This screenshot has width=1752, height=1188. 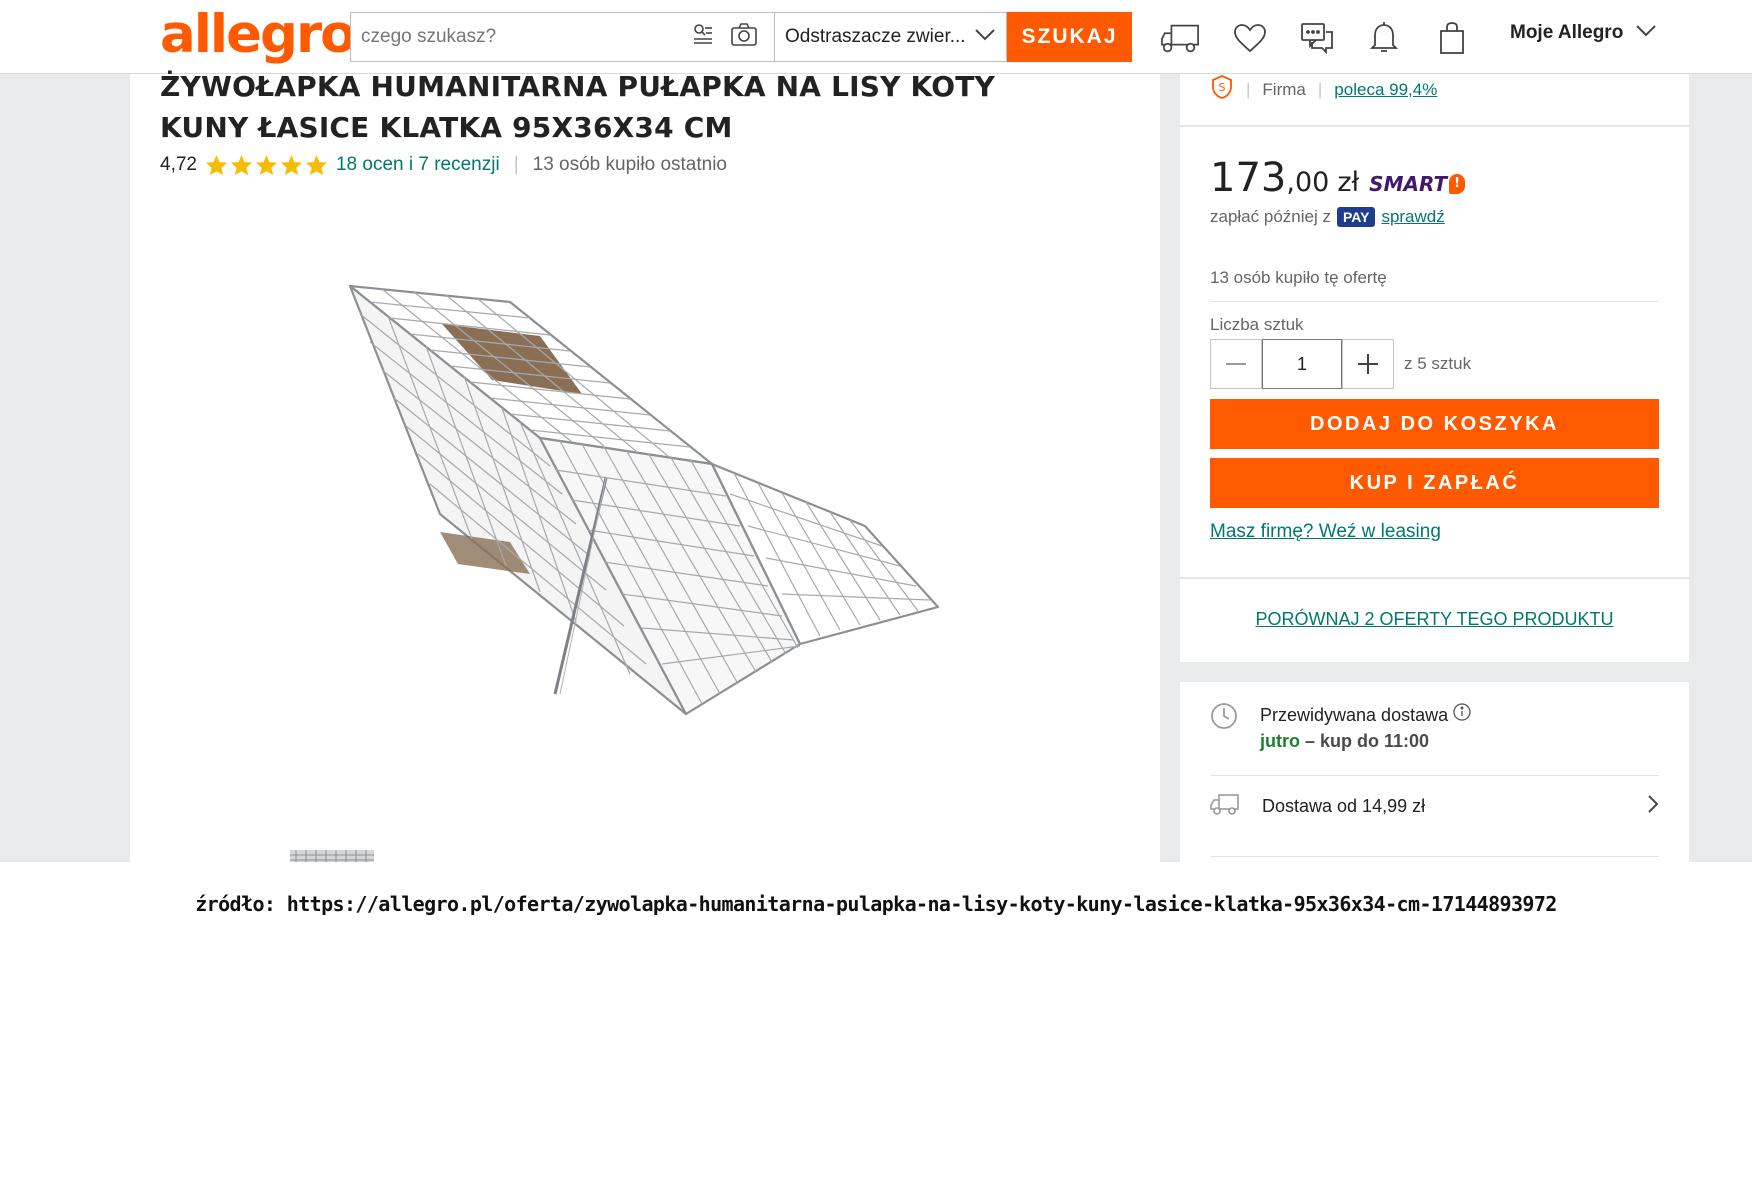 What do you see at coordinates (235, 904) in the screenshot?
I see `source-caption-prefix: źródło:` at bounding box center [235, 904].